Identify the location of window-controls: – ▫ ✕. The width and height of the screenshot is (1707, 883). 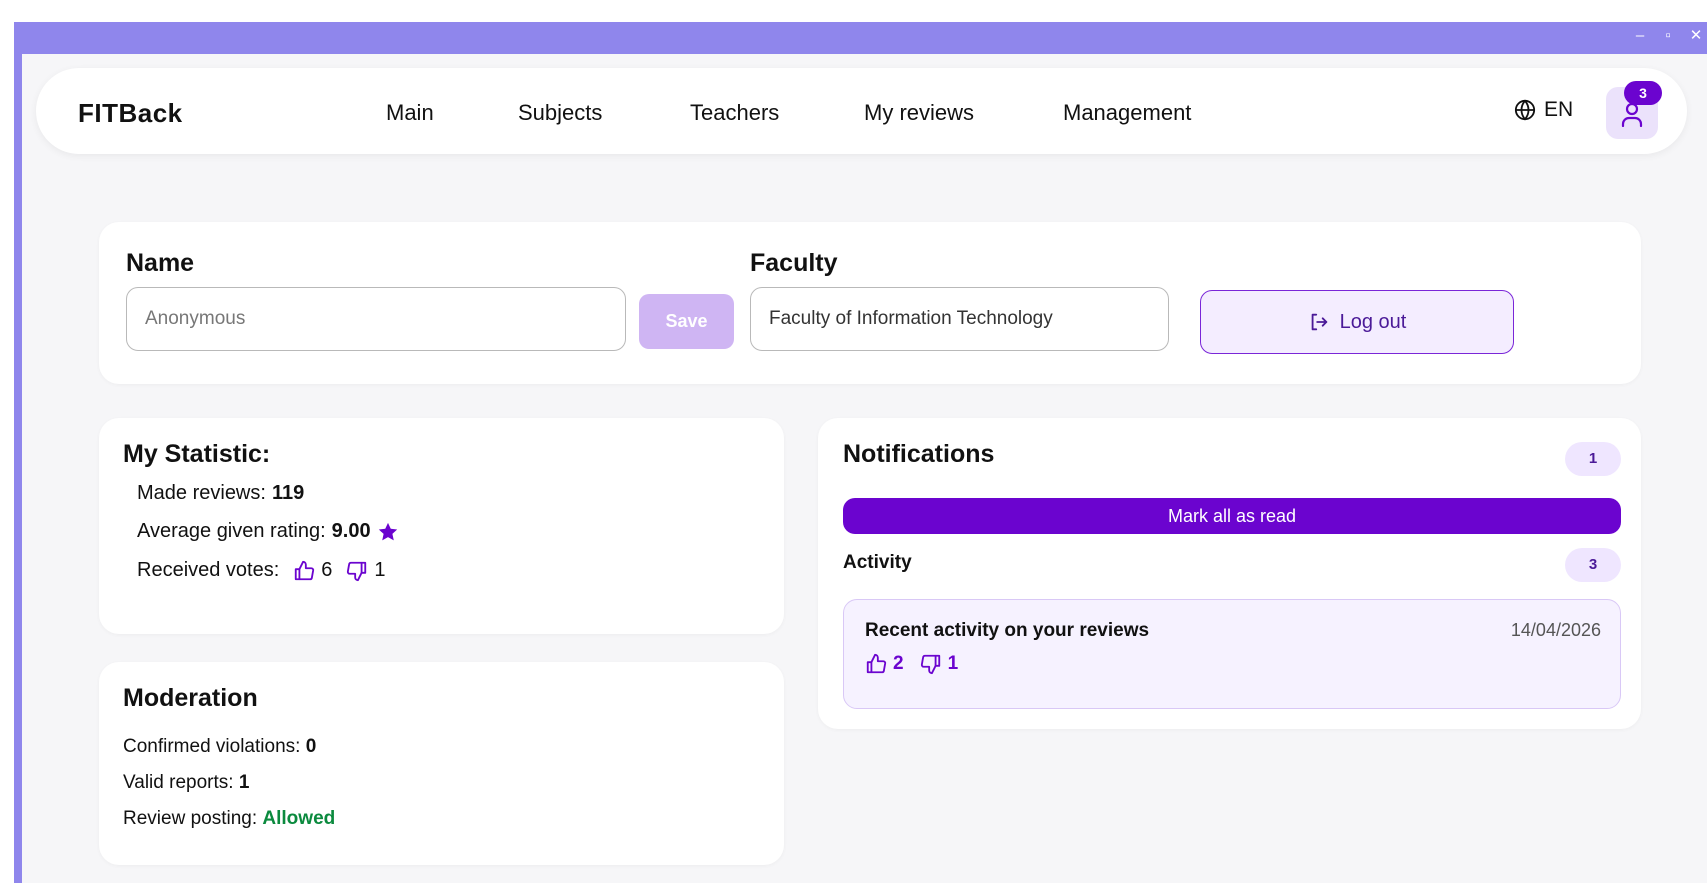
(1668, 36).